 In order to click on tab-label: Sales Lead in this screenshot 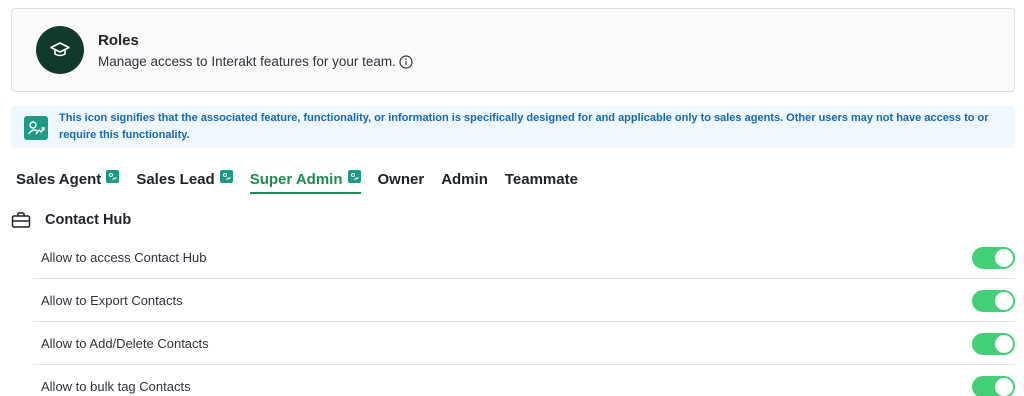, I will do `click(175, 179)`.